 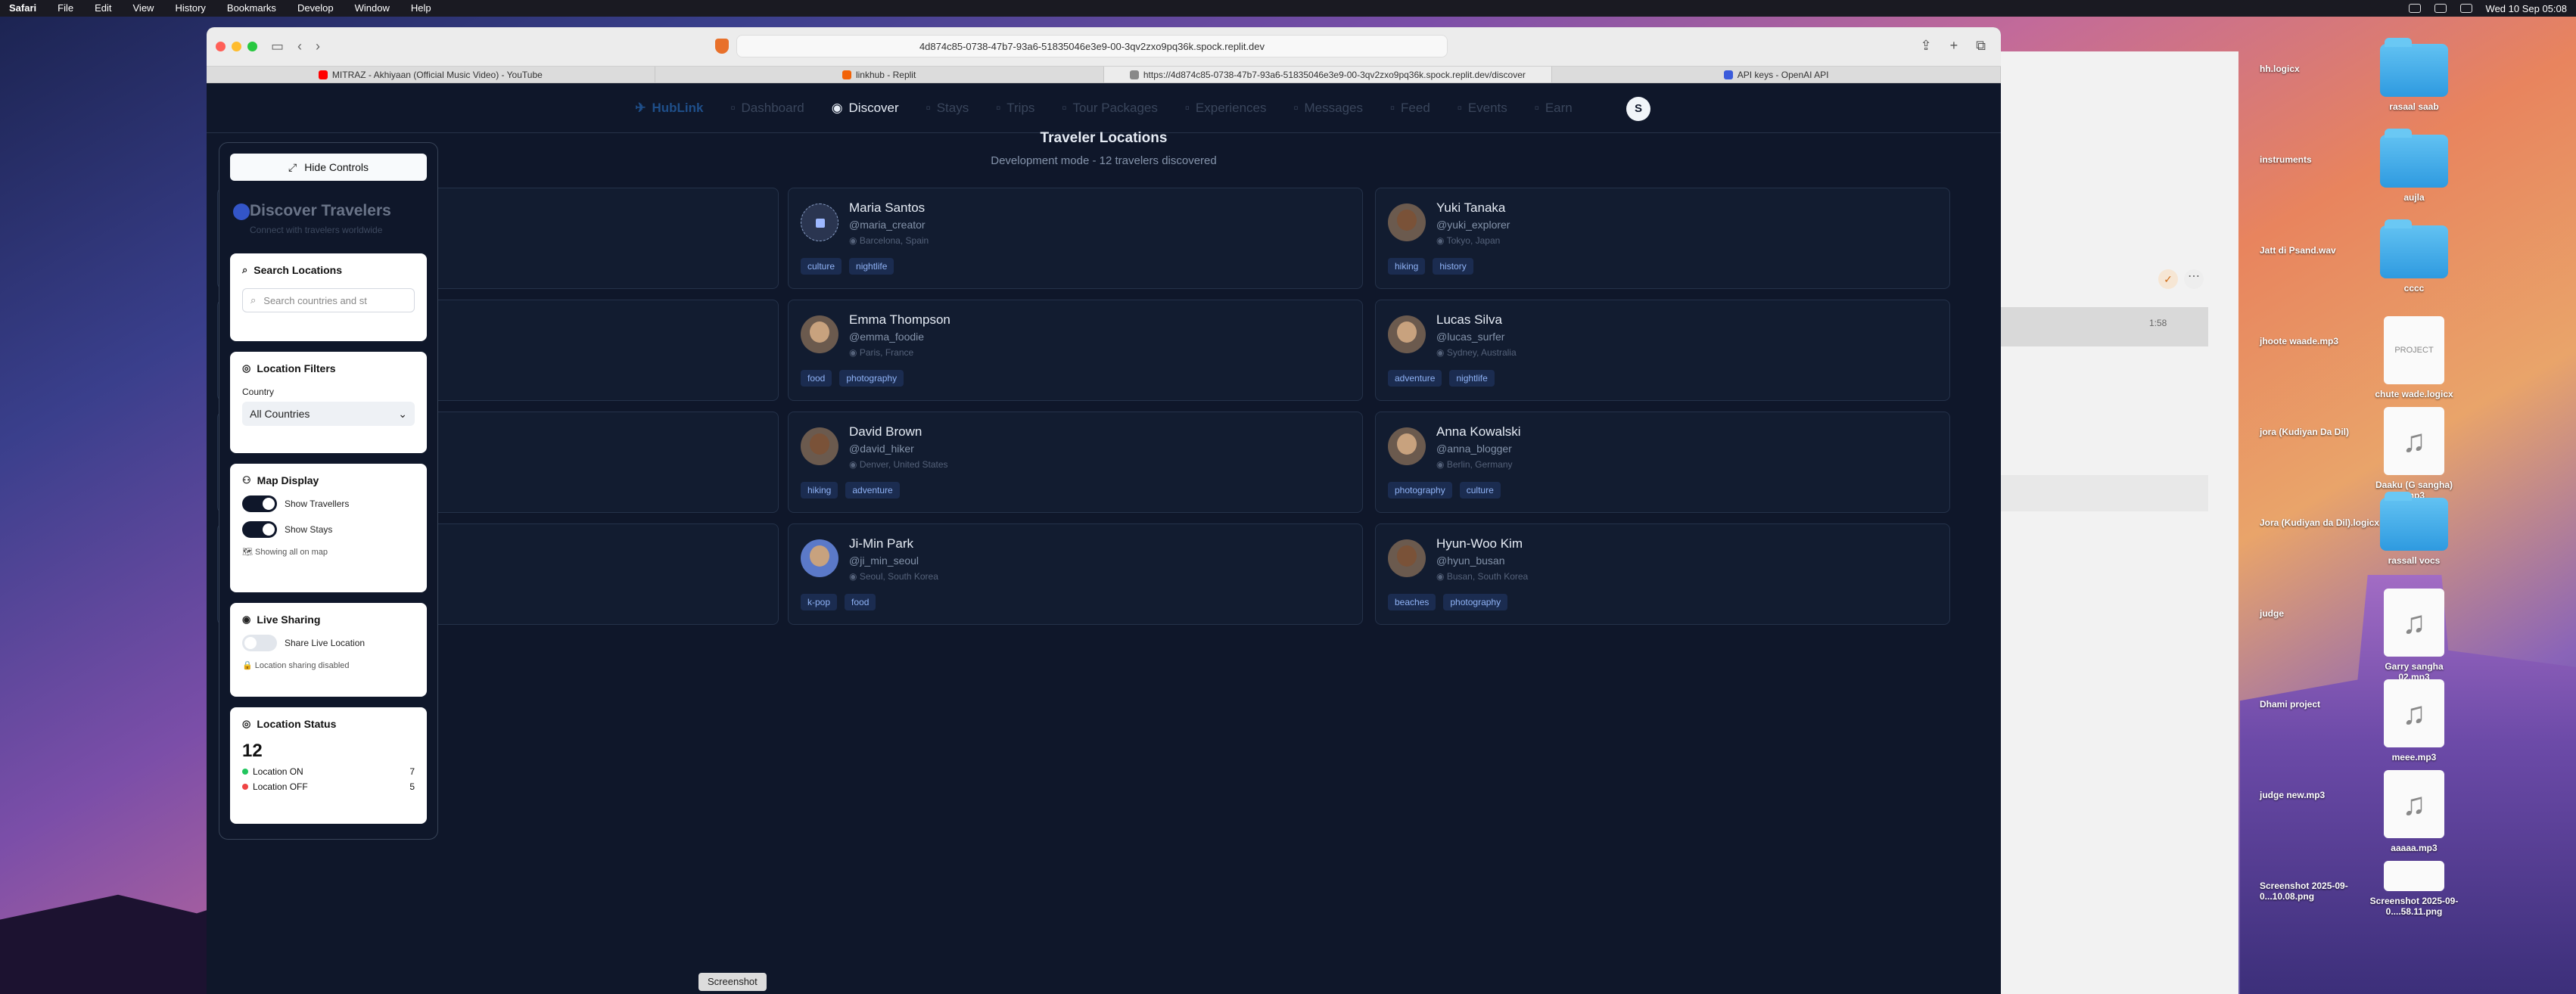 What do you see at coordinates (733, 108) in the screenshot?
I see `dashboard-icon: ▫` at bounding box center [733, 108].